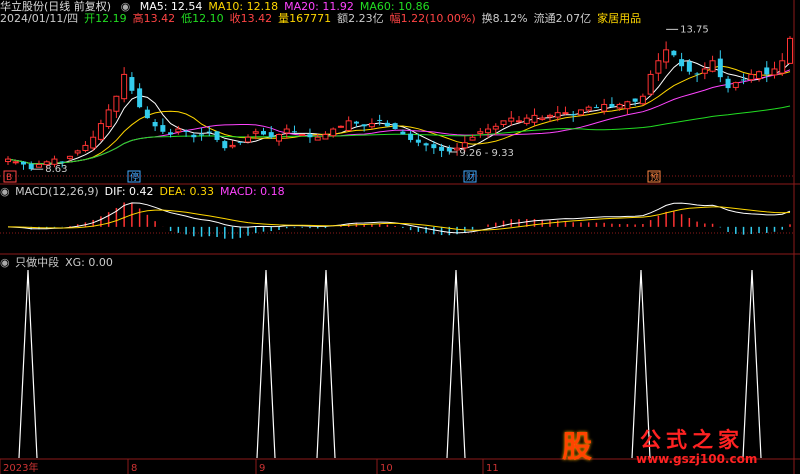 The height and width of the screenshot is (474, 800). I want to click on event-marker-1: 停, so click(134, 177).